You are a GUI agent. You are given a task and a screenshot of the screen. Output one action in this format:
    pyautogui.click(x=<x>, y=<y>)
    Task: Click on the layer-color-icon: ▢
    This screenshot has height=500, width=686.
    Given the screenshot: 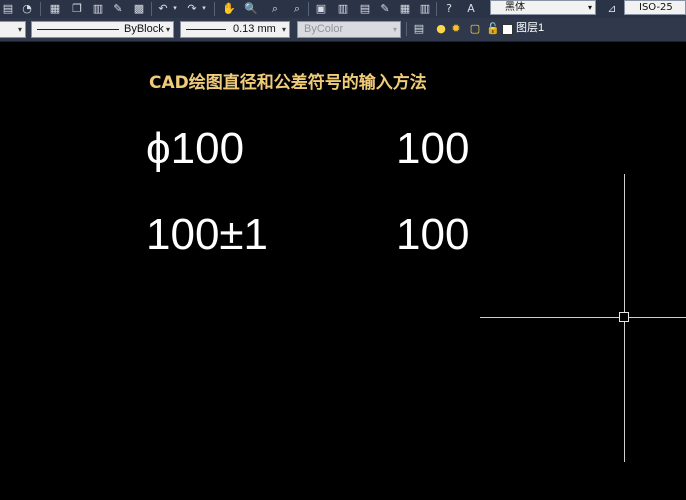 What is the action you would take?
    pyautogui.click(x=475, y=28)
    